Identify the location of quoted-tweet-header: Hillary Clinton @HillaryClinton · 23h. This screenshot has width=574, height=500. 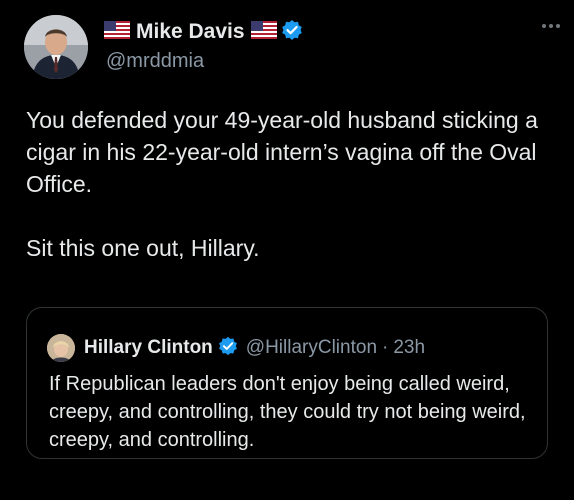
(236, 348).